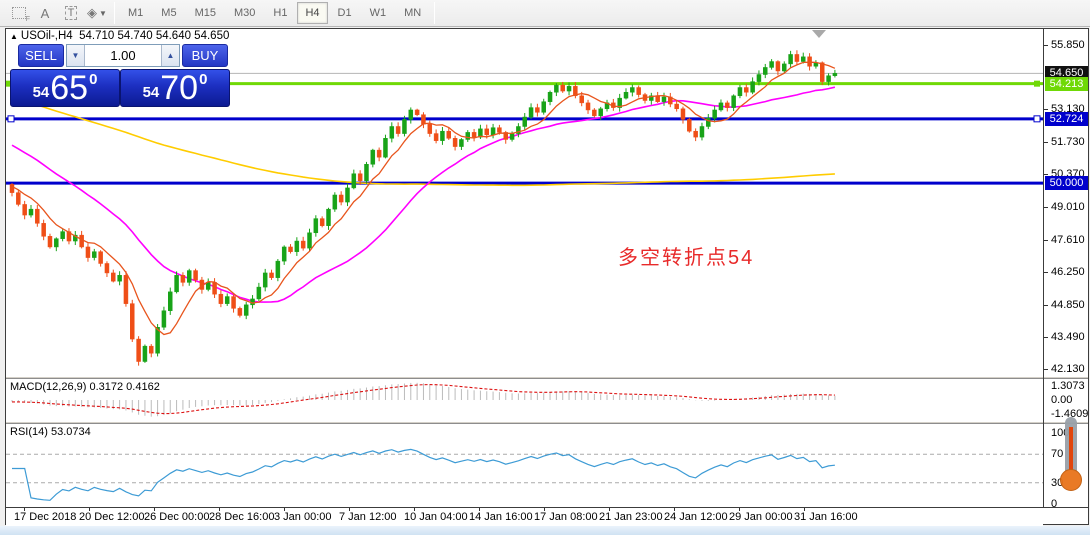 Image resolution: width=1090 pixels, height=535 pixels. I want to click on chart-title: ▲ USOil-,H4 54.710 54.740 54.640 54.650, so click(119, 36).